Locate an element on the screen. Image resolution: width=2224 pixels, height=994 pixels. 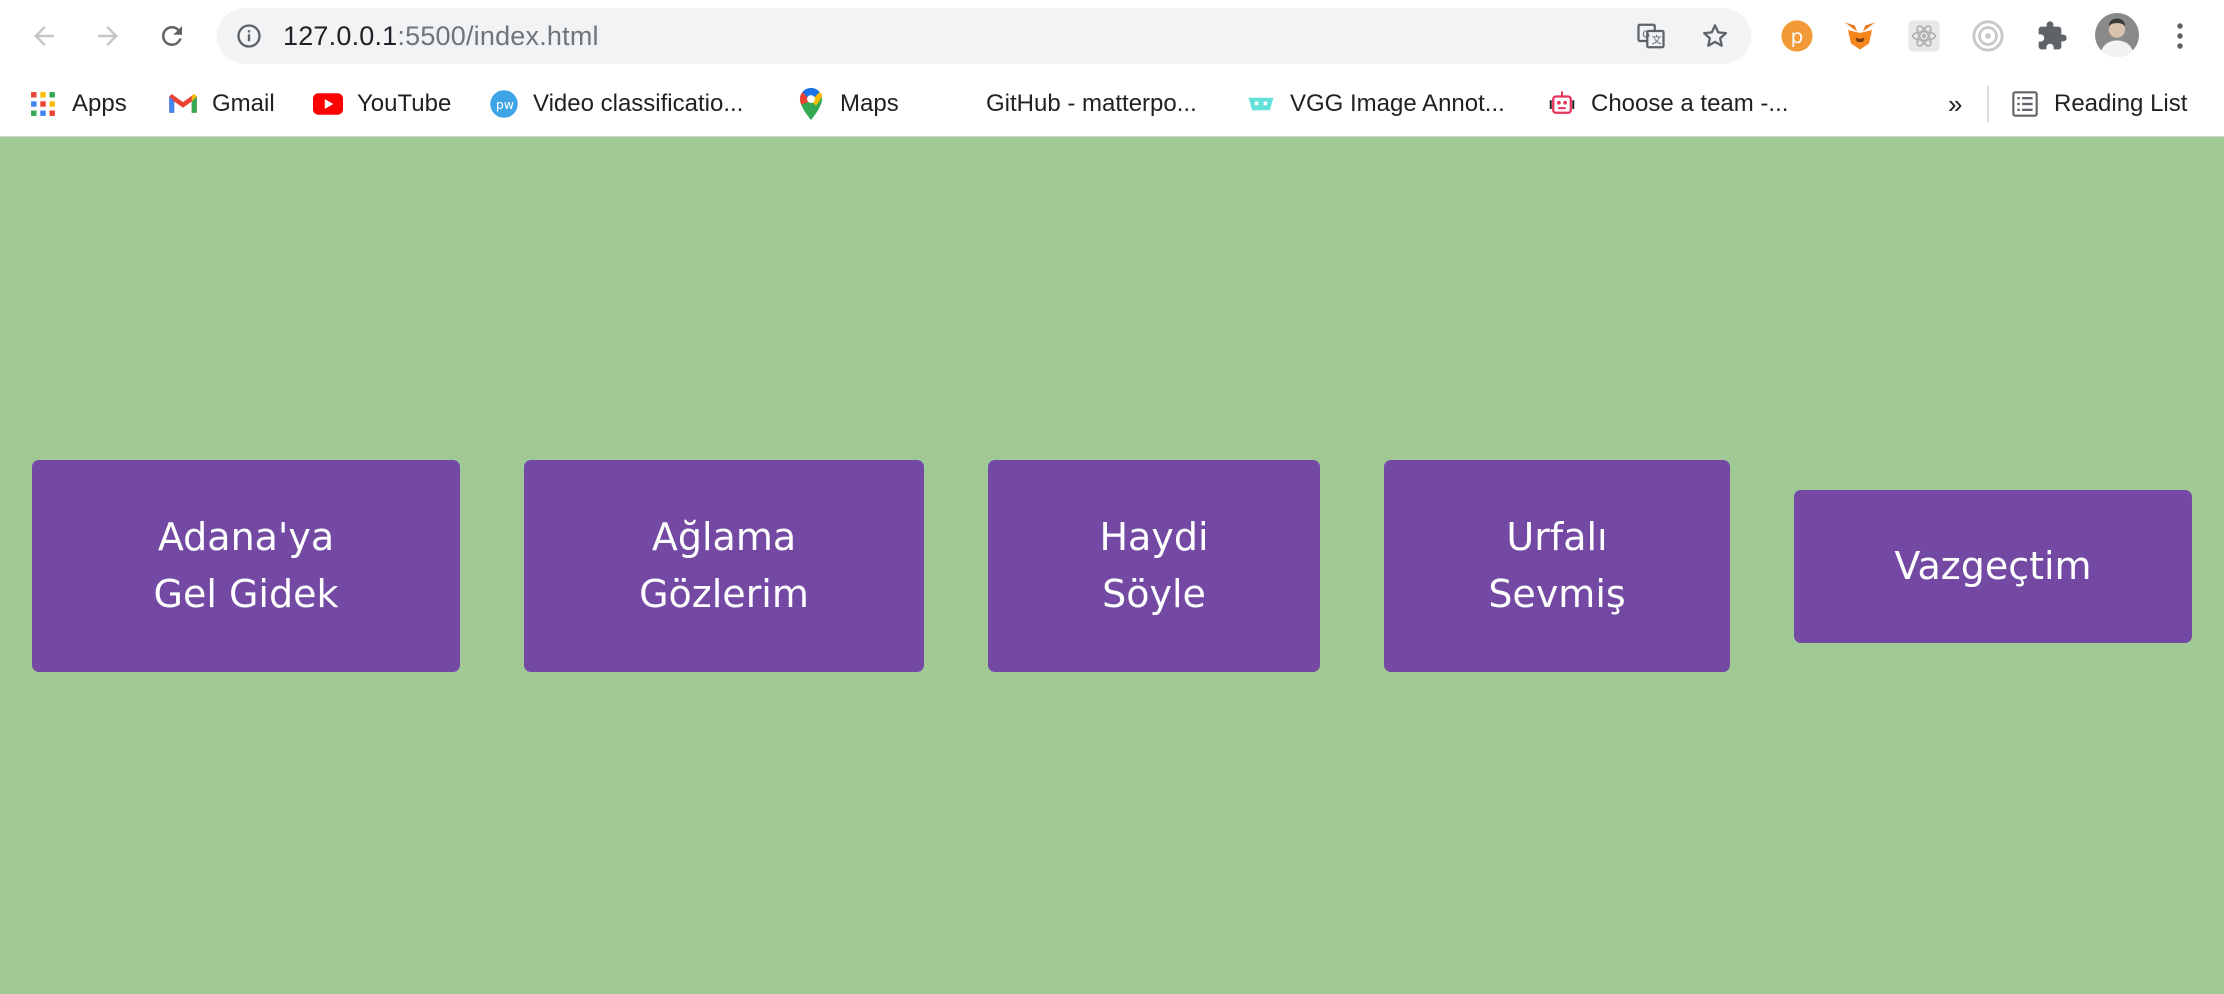
browser-toolbar: 127.0.0.1:5500/index.html G文 p is located at coordinates (1112, 36).